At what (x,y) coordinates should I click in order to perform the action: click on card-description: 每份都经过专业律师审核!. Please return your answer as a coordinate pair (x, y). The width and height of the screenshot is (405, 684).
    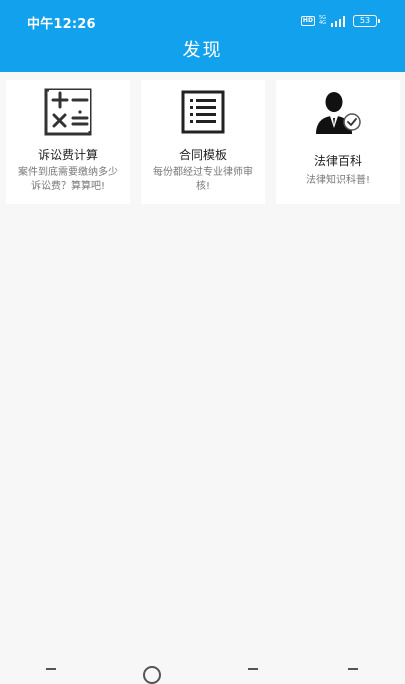
    Looking at the image, I should click on (203, 179).